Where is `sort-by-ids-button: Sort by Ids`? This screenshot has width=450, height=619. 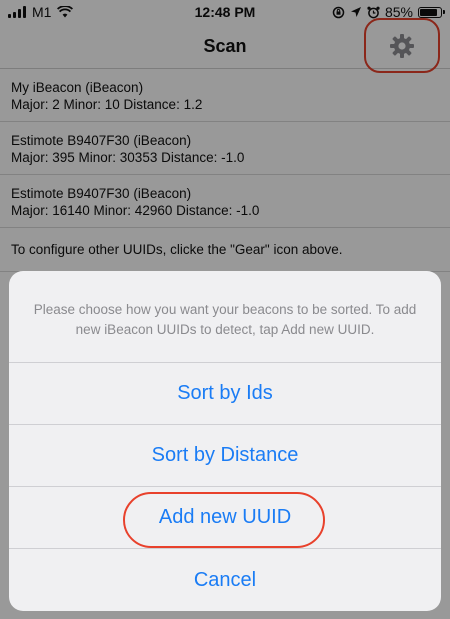
sort-by-ids-button: Sort by Ids is located at coordinates (225, 394).